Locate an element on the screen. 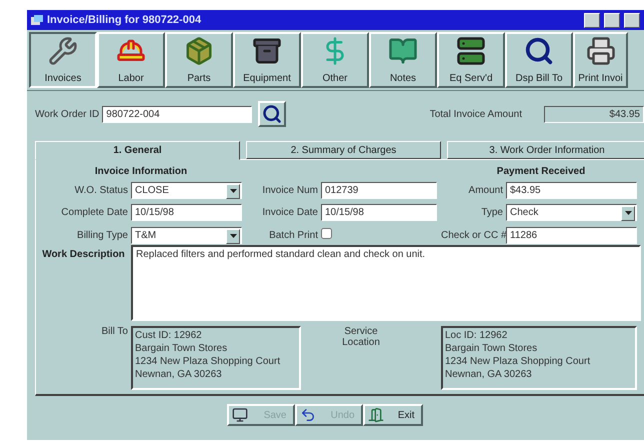 The width and height of the screenshot is (644, 442). field-label: Service Location is located at coordinates (361, 337).